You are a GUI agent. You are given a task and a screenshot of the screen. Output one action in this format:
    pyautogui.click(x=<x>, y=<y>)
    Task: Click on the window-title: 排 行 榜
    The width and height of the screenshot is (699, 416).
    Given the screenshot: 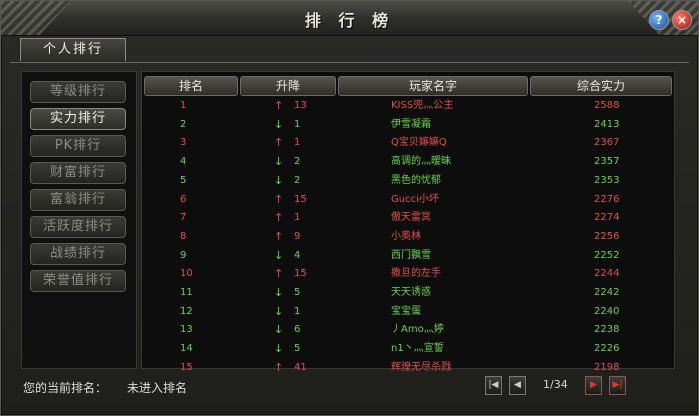 What is the action you would take?
    pyautogui.click(x=349, y=20)
    